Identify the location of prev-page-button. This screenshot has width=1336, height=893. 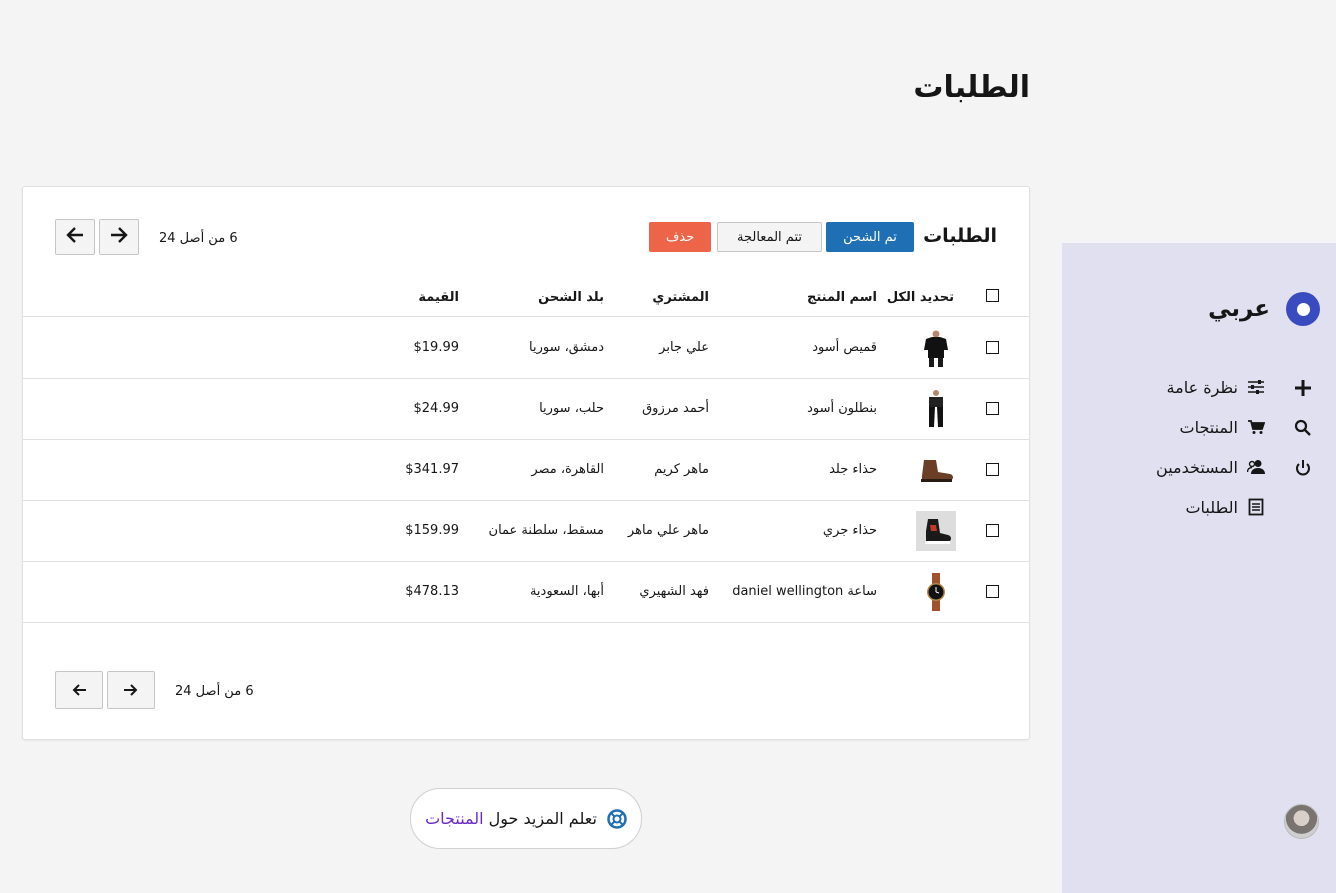
(75, 237).